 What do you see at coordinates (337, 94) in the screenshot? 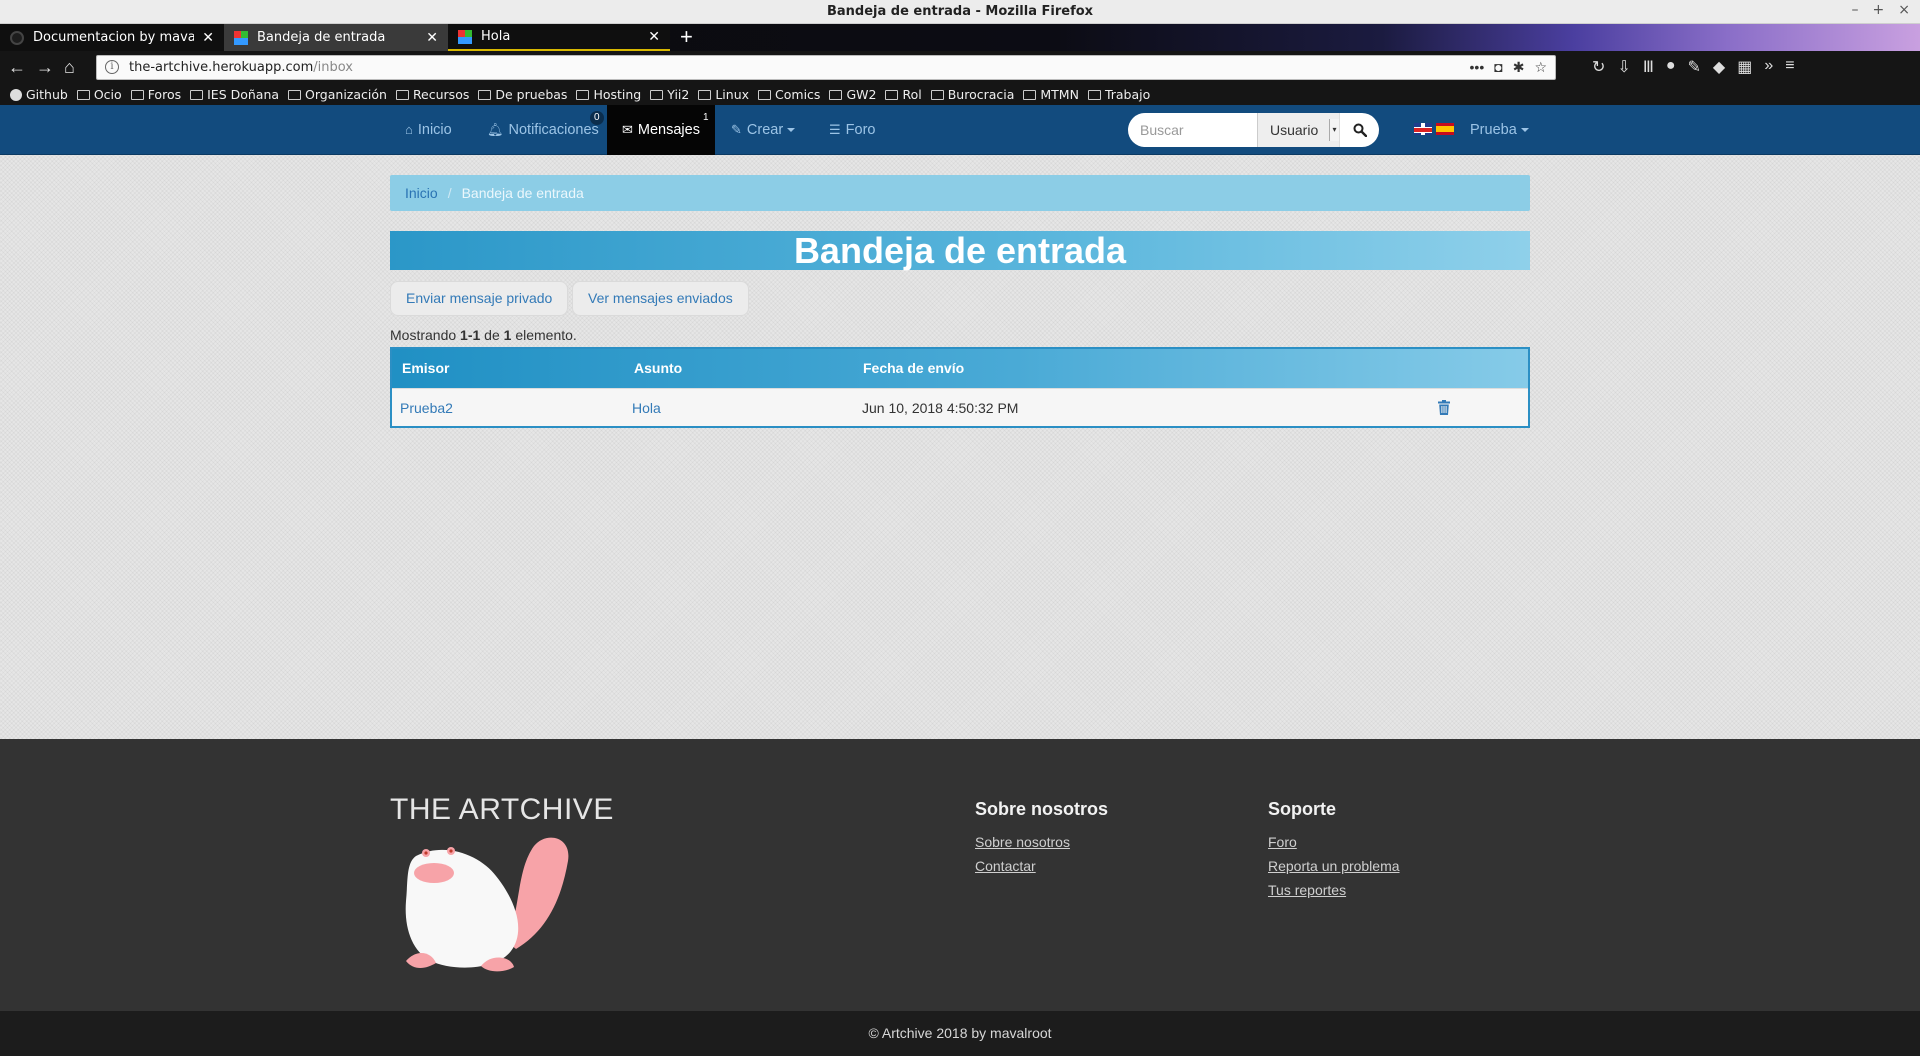
I see `bookmark-folder: Organización` at bounding box center [337, 94].